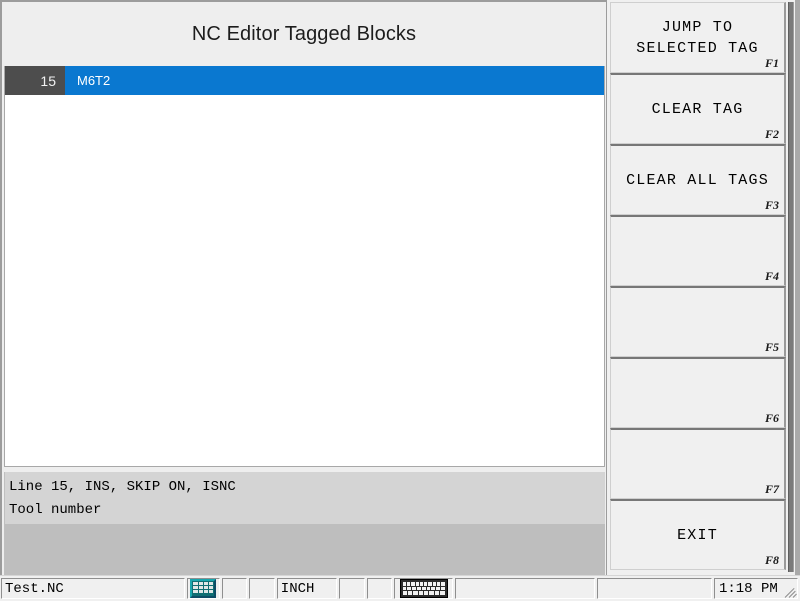  I want to click on softkey-jump-to-selected-tag: JUMP TO SELECTED TAG F1, so click(698, 37).